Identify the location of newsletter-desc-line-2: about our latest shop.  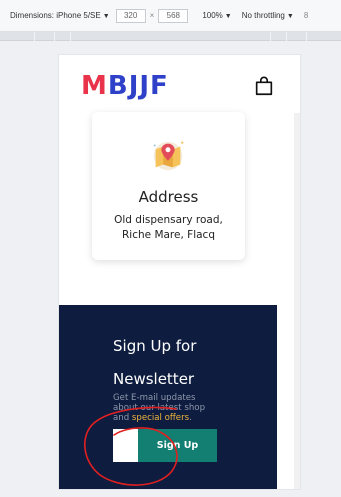
(159, 408).